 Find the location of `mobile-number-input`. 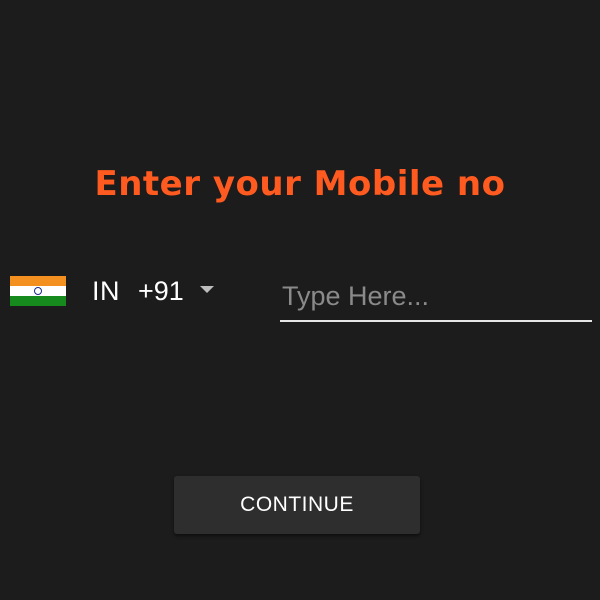

mobile-number-input is located at coordinates (436, 299).